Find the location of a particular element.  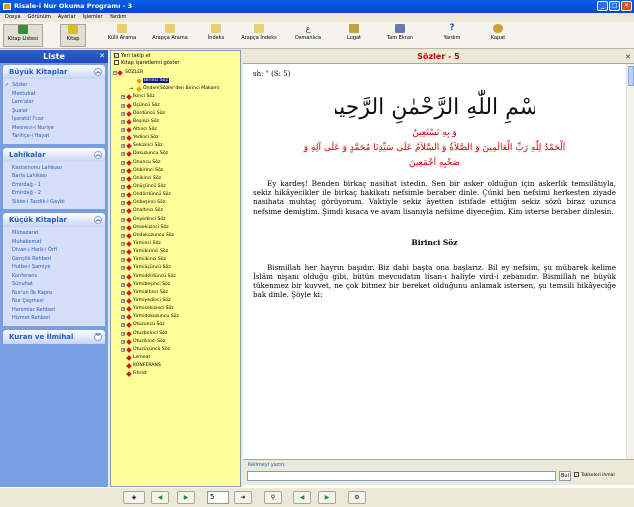

tree-item: + Yirmiüçüncü Söz is located at coordinates (176, 268).